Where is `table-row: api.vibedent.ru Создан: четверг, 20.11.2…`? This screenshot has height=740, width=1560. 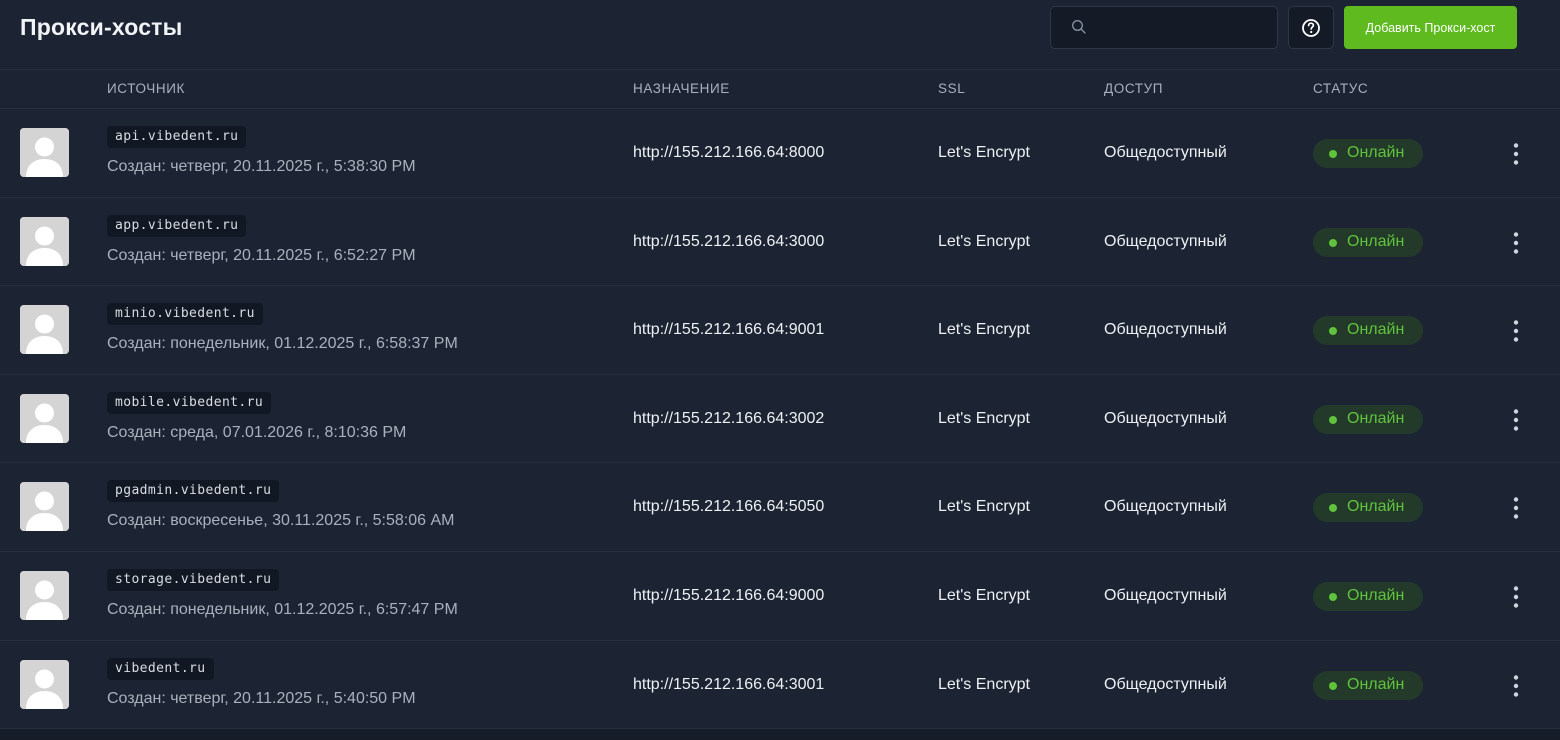 table-row: api.vibedent.ru Создан: четверг, 20.11.2… is located at coordinates (780, 153).